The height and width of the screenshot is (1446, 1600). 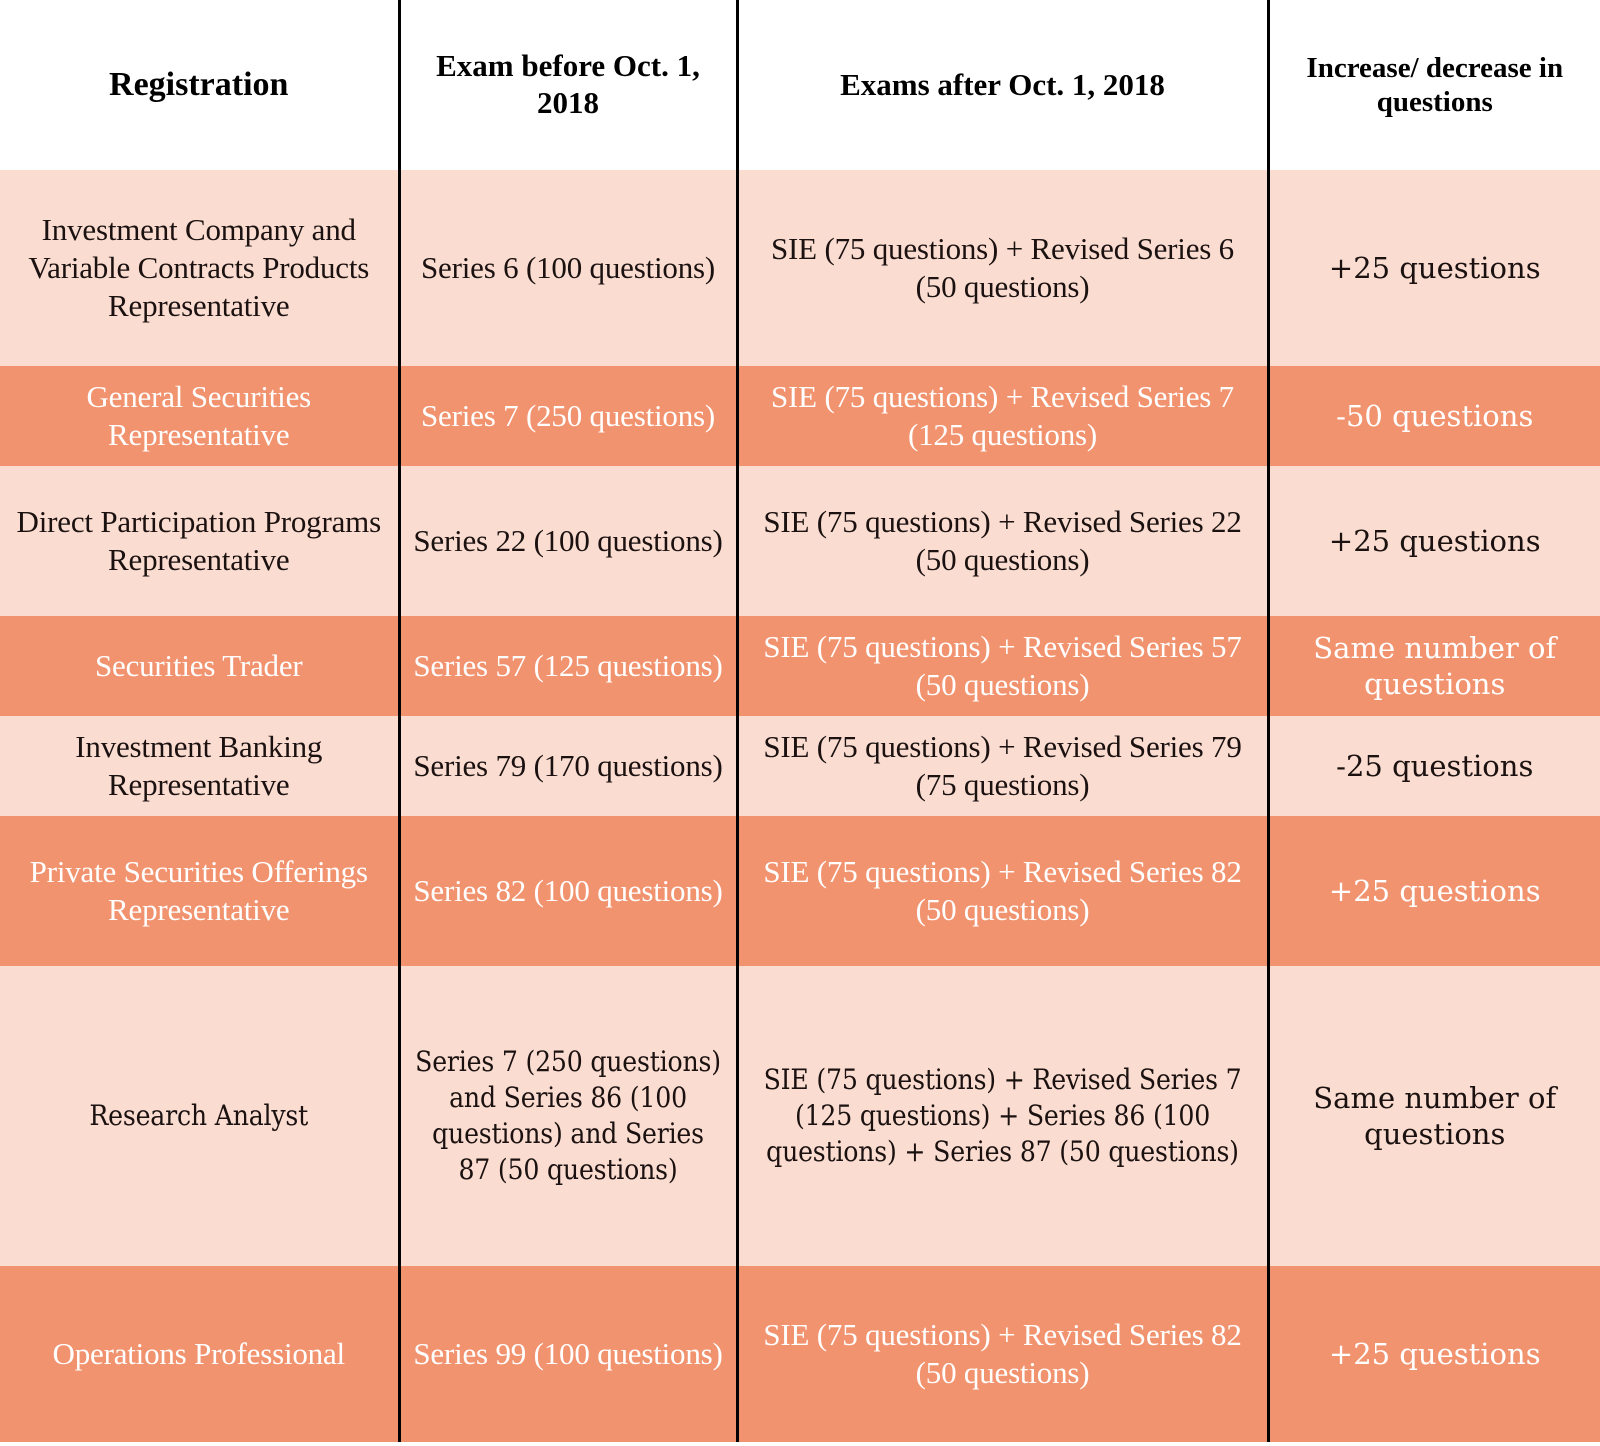 What do you see at coordinates (567, 891) in the screenshot?
I see `cell-exam-before: Series 82 (100 questions)` at bounding box center [567, 891].